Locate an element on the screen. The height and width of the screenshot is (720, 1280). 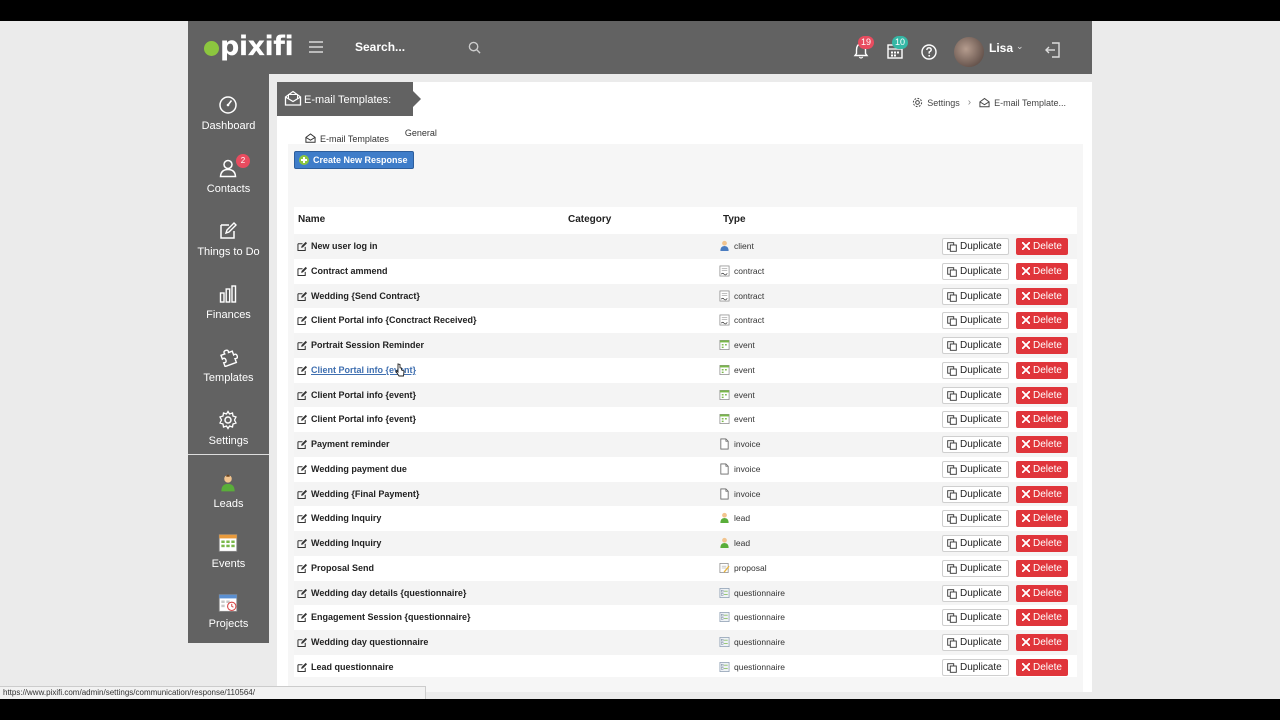
template-type: questionnaire is located at coordinates (752, 667).